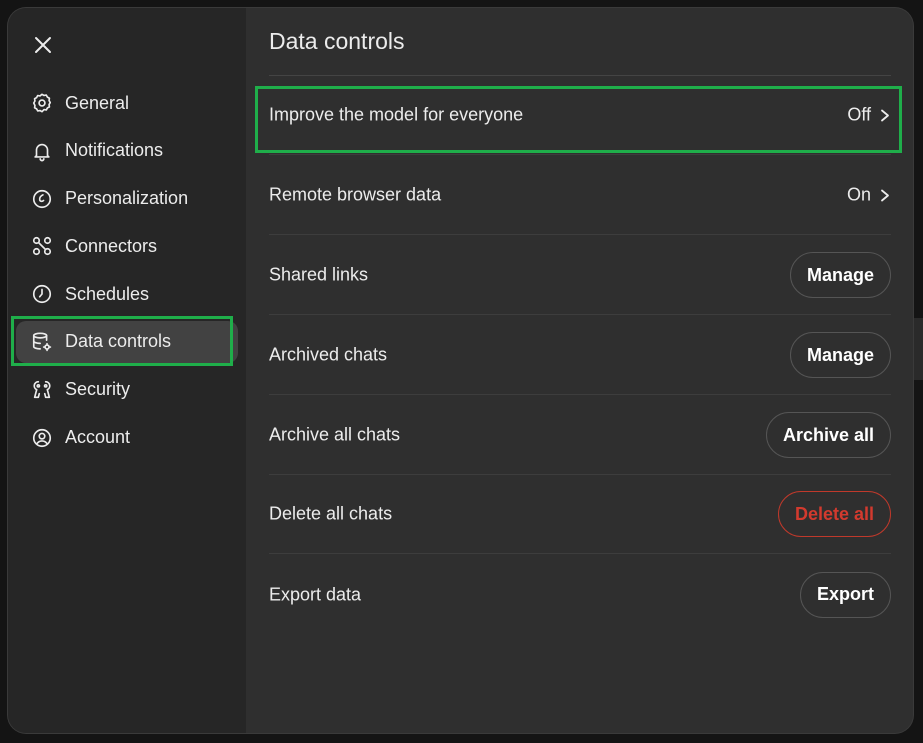 The width and height of the screenshot is (923, 743). Describe the element at coordinates (840, 355) in the screenshot. I see `manage-archived-chats-button: Manage` at that location.